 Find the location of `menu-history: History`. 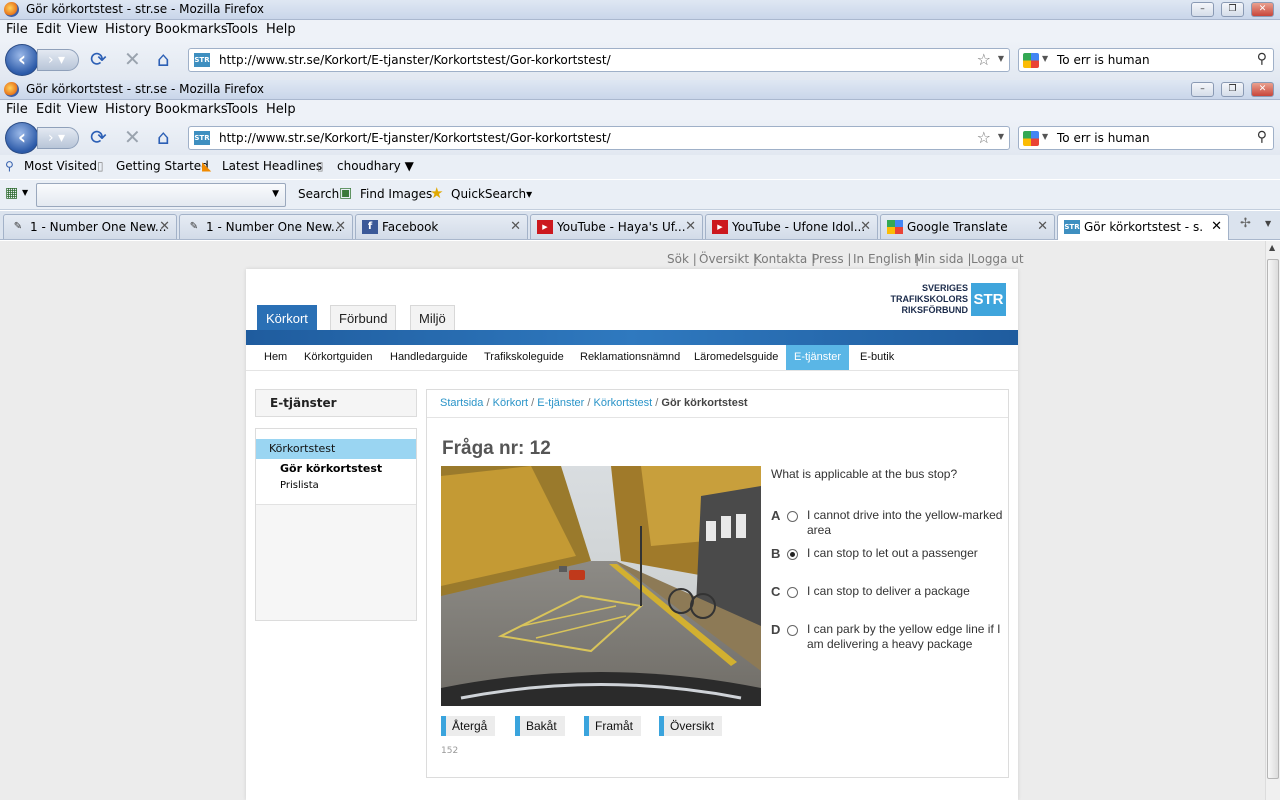

menu-history: History is located at coordinates (128, 109).